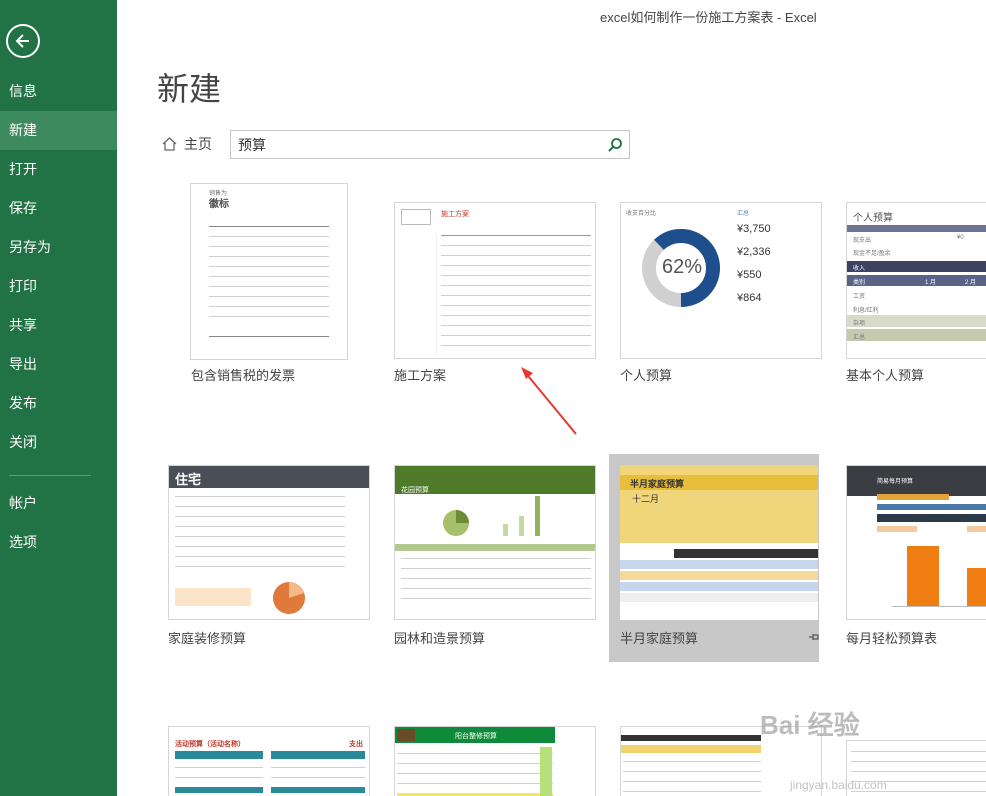 The width and height of the screenshot is (986, 796). I want to click on thumb-header: 收支百分比, so click(641, 214).